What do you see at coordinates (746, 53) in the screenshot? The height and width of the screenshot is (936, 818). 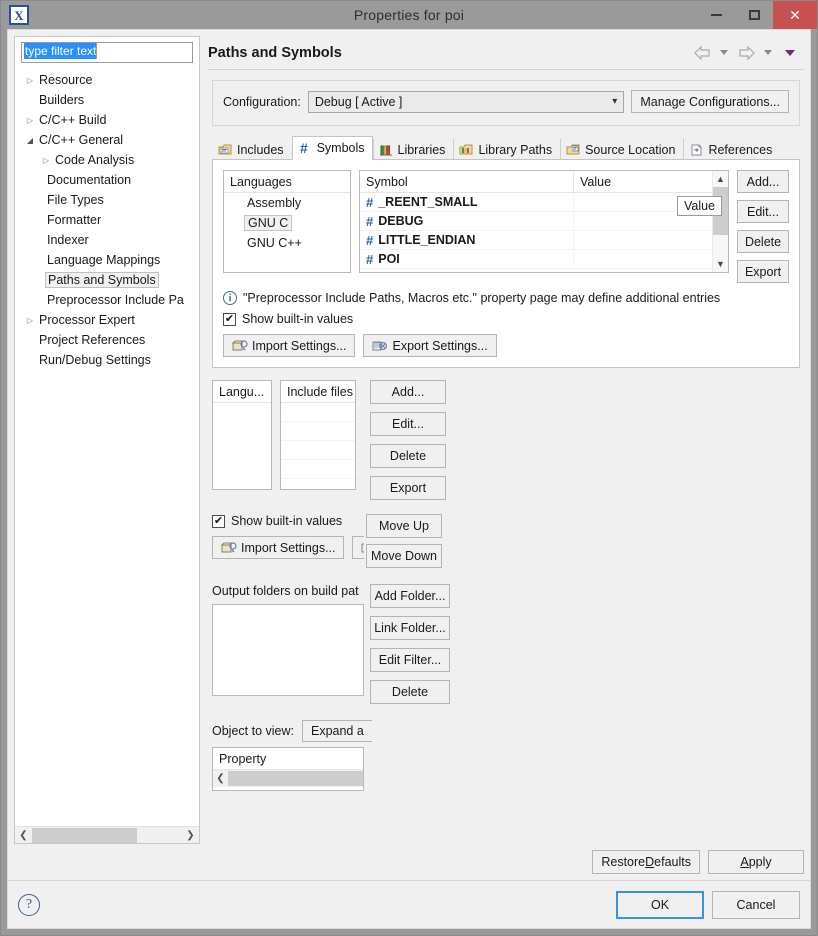 I see `forward-arrow-icon` at bounding box center [746, 53].